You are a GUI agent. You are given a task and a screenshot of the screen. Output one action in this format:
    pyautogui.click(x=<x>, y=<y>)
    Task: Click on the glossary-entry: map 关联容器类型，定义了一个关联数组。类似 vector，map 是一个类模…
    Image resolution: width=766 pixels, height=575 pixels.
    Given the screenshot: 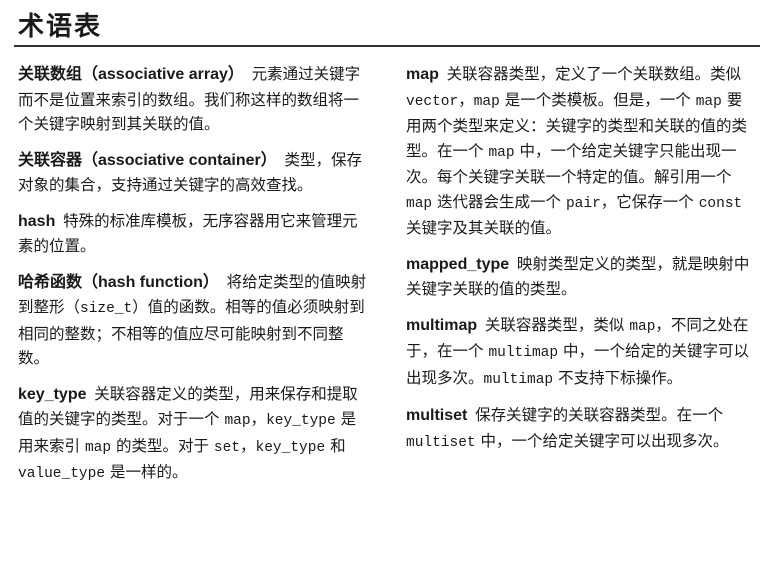 What is the action you would take?
    pyautogui.click(x=581, y=151)
    